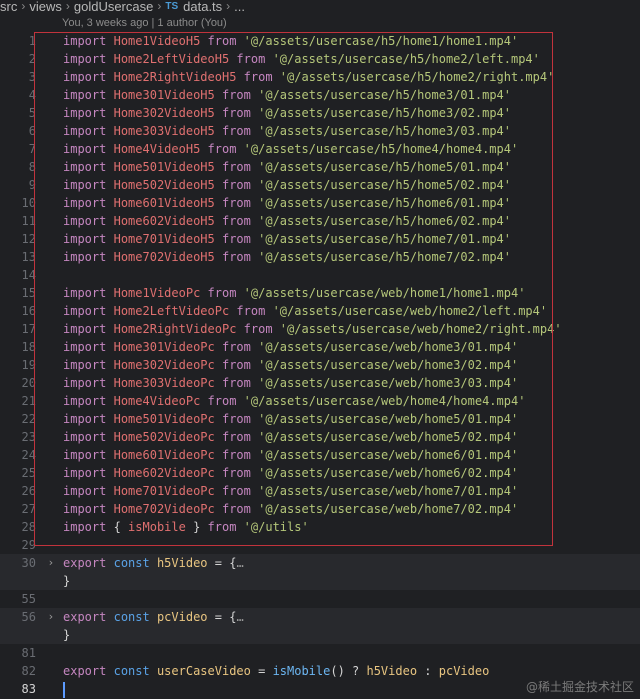 Image resolution: width=640 pixels, height=699 pixels. I want to click on line-number: 15, so click(28, 293).